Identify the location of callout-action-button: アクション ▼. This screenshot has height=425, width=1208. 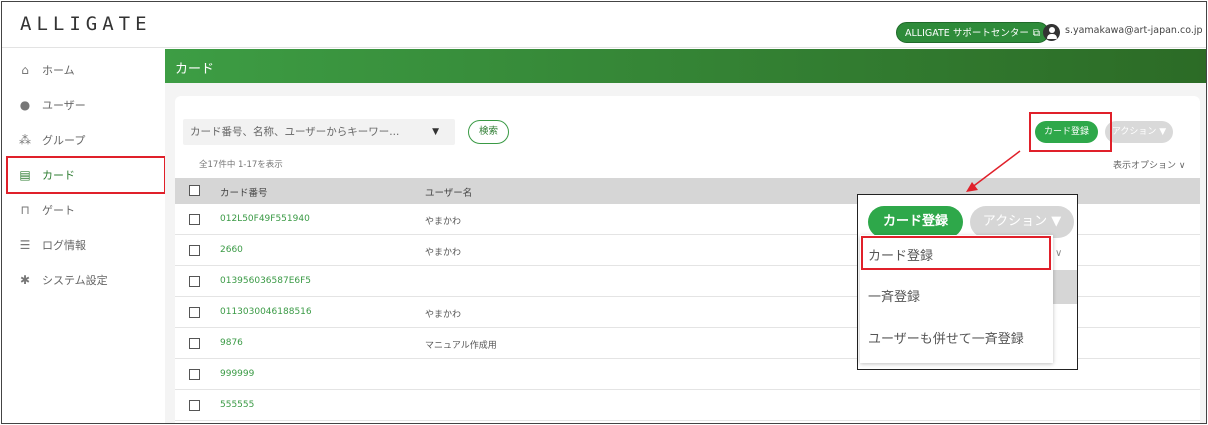
(1022, 222).